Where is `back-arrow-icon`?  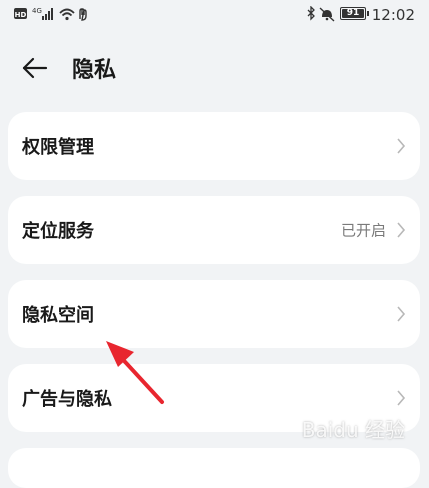 back-arrow-icon is located at coordinates (35, 68).